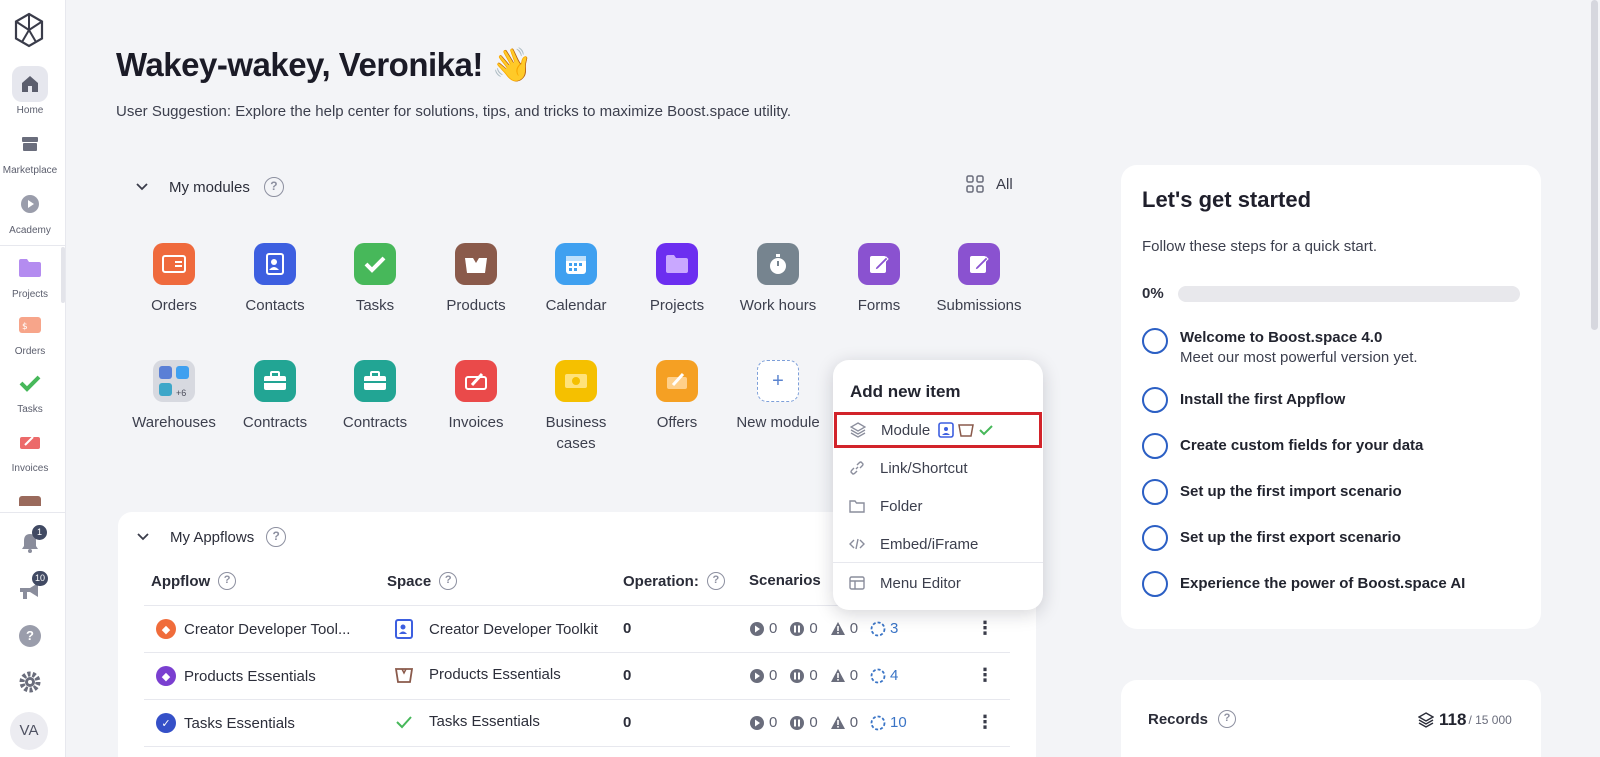 This screenshot has height=757, width=1600. Describe the element at coordinates (879, 279) in the screenshot. I see `module-forms: Forms` at that location.